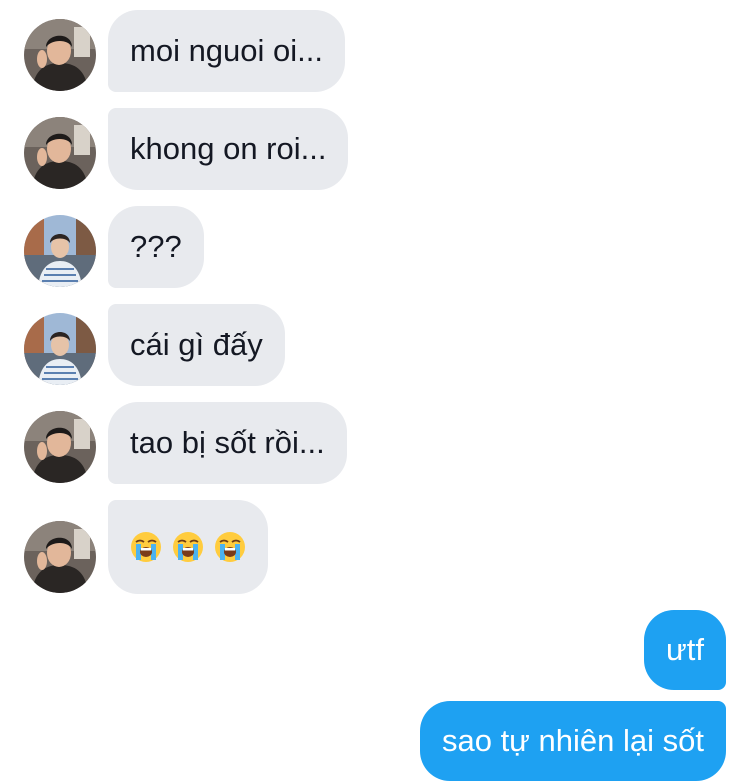 This screenshot has height=781, width=750. Describe the element at coordinates (572, 741) in the screenshot. I see `outgoing-message-bubble: sao tự nhiên lại sốt` at that location.